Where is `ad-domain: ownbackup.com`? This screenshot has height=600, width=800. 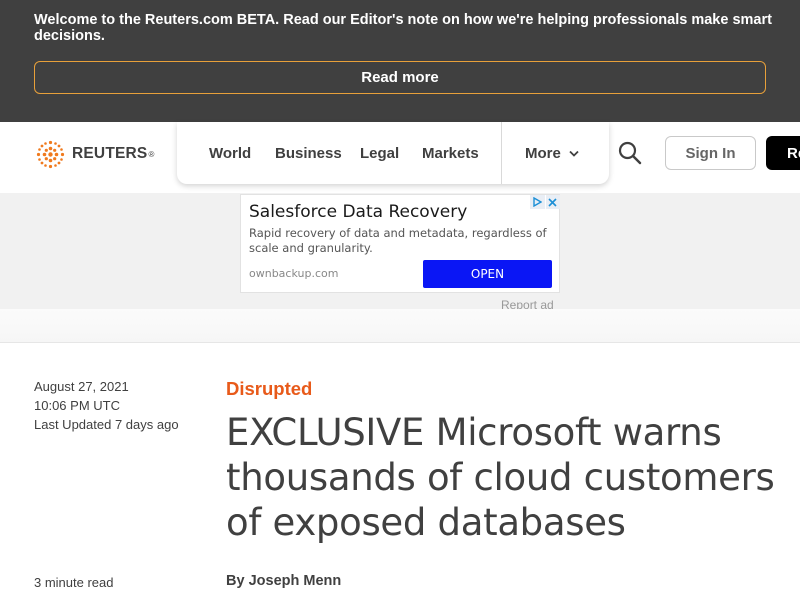 ad-domain: ownbackup.com is located at coordinates (293, 273).